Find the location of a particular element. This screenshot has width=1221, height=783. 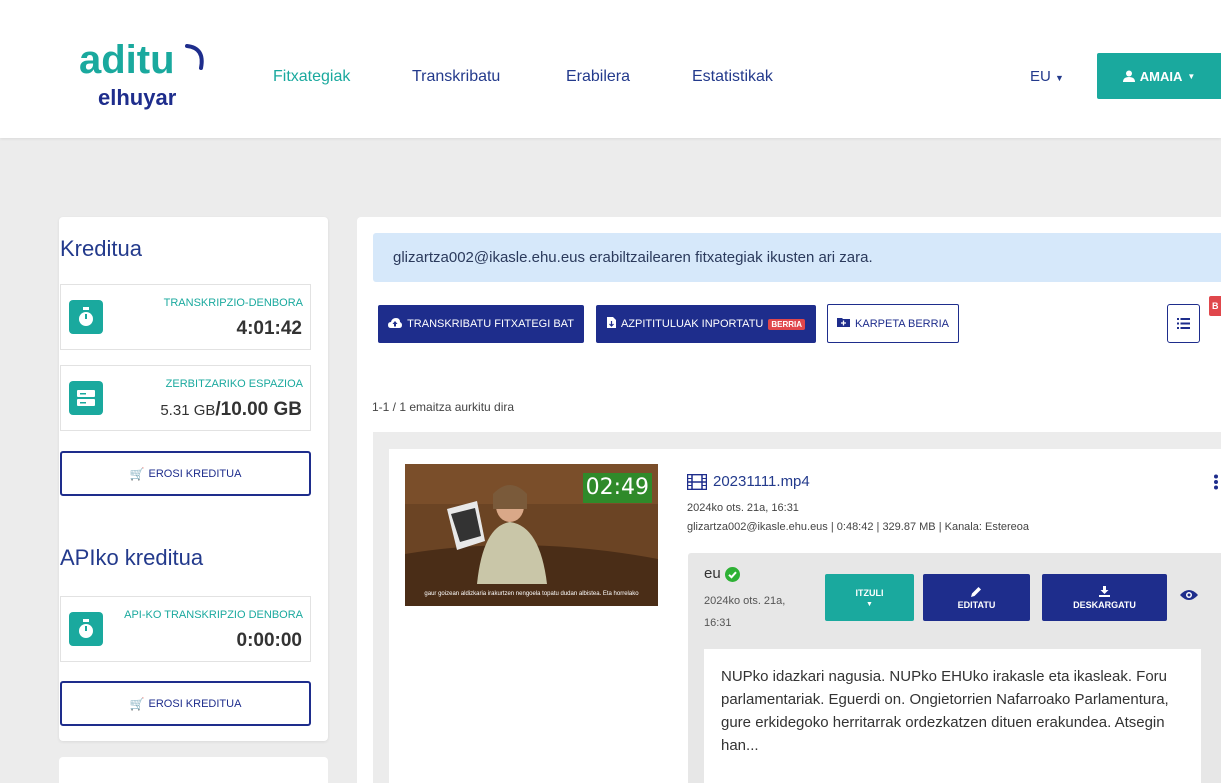

api-time-value: 0:00:00 is located at coordinates (269, 640).